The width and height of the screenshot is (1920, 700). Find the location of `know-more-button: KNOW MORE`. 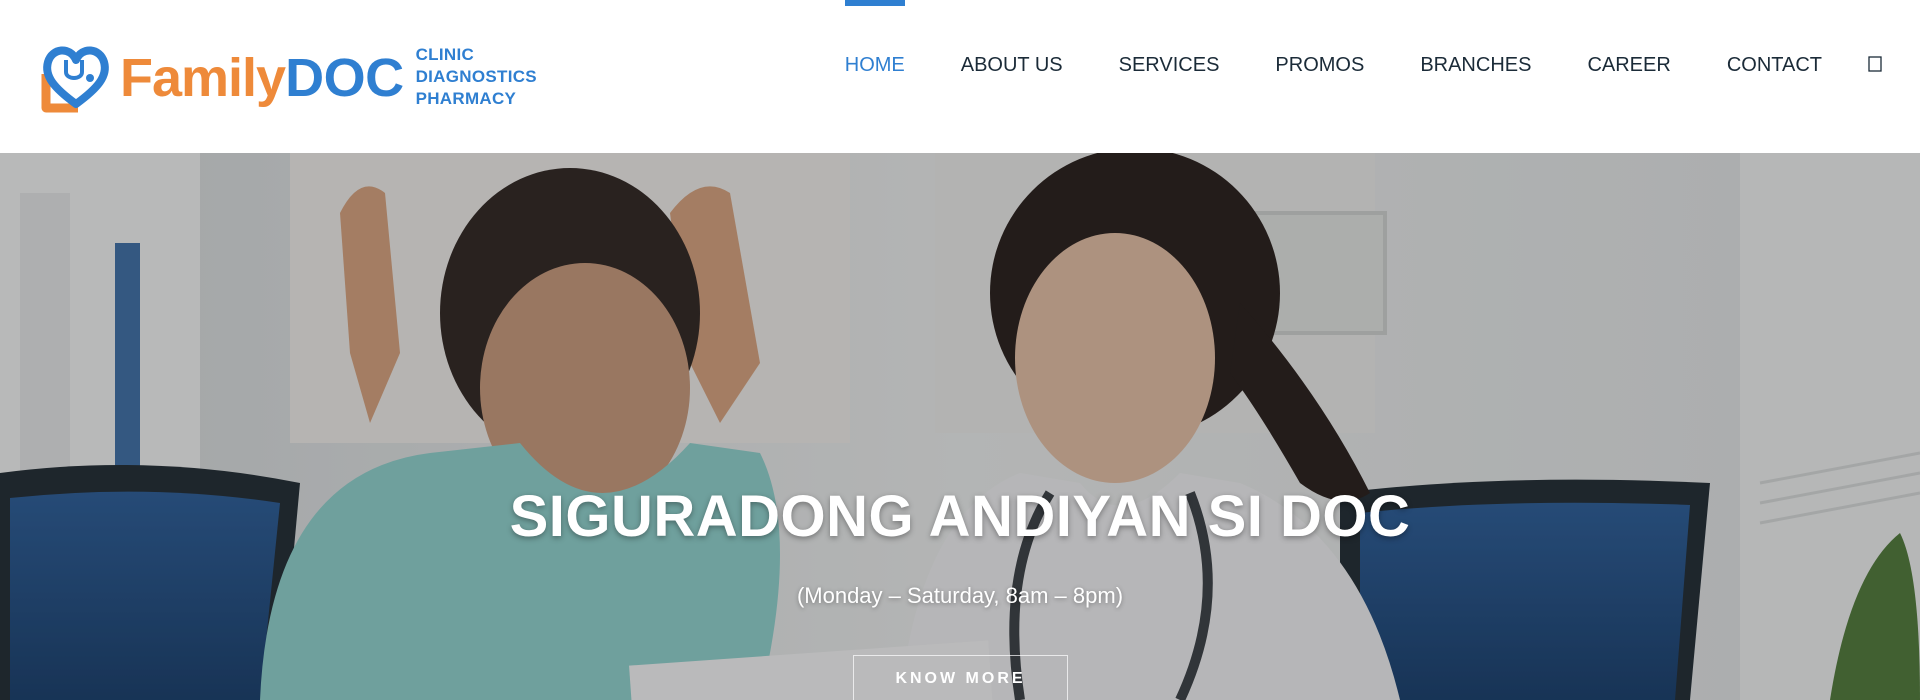

know-more-button: KNOW MORE is located at coordinates (960, 677).